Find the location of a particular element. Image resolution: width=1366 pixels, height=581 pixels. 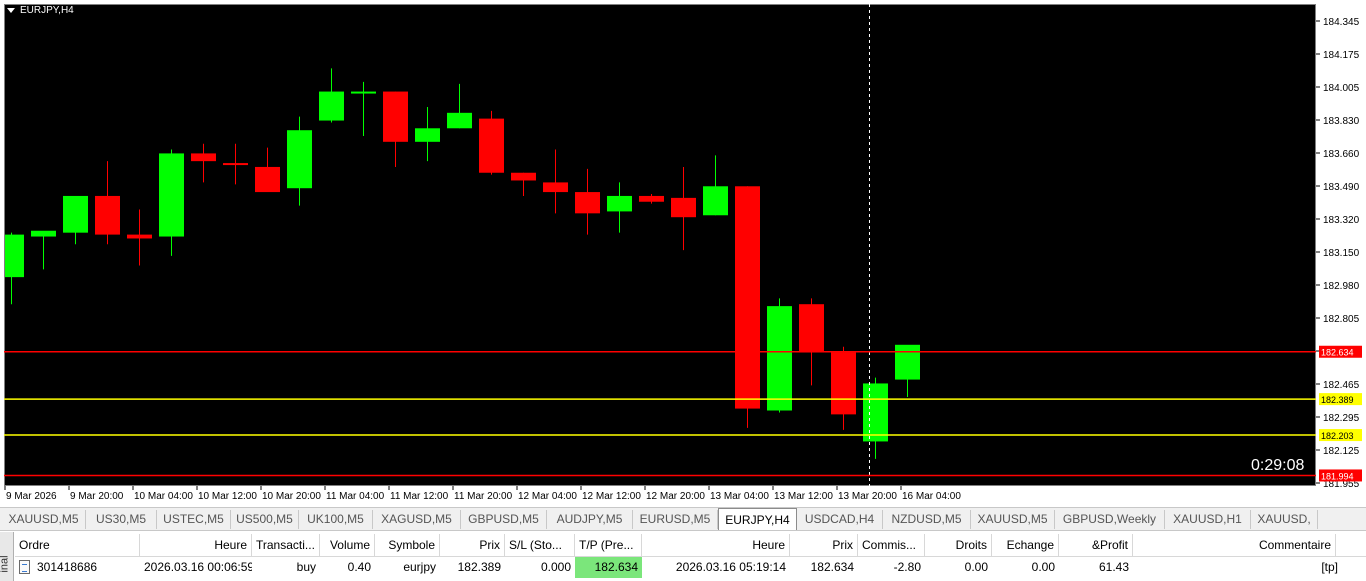

cell-symbol: eurjpy is located at coordinates (419, 567).